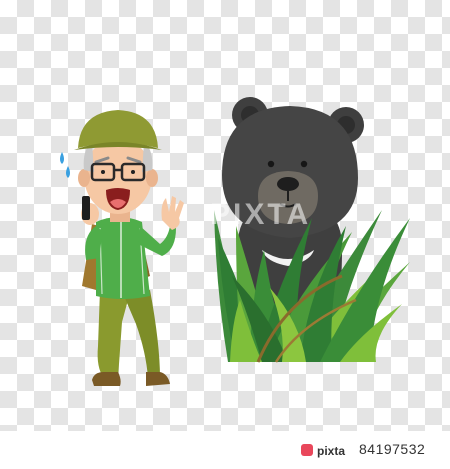 This screenshot has height=469, width=450. I want to click on pixta-logo-icon: pixta, so click(323, 451).